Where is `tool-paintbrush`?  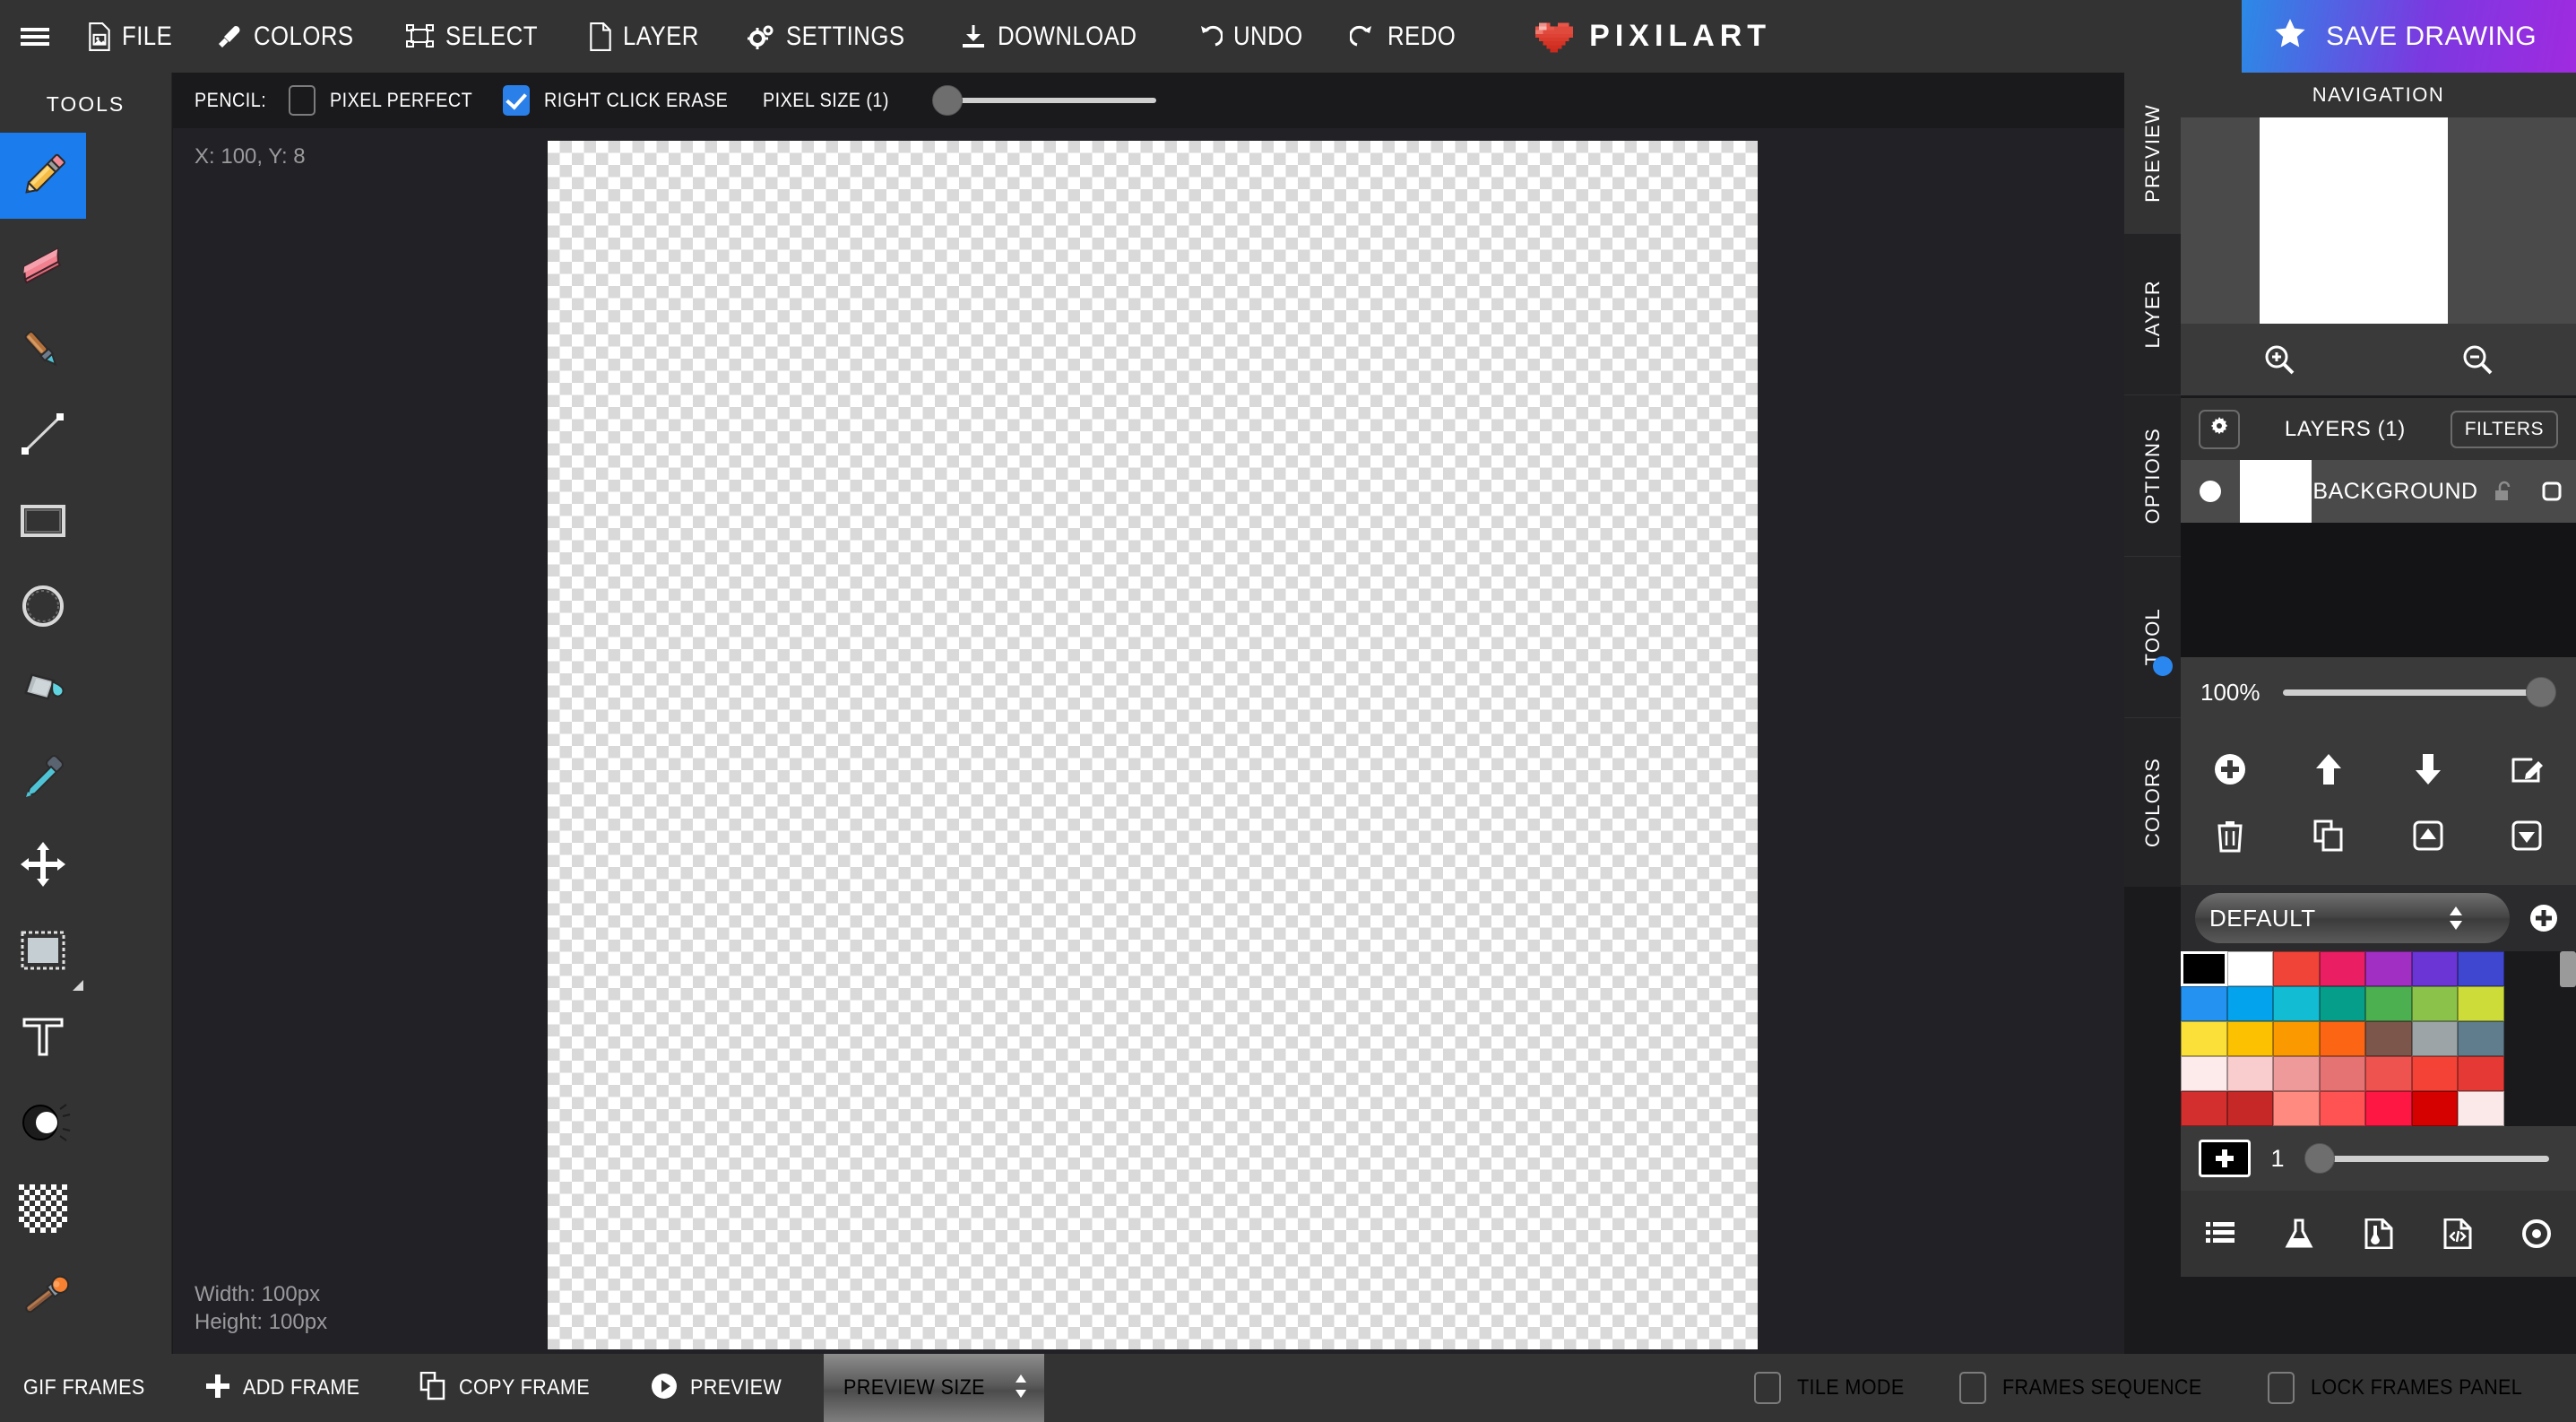
tool-paintbrush is located at coordinates (43, 348).